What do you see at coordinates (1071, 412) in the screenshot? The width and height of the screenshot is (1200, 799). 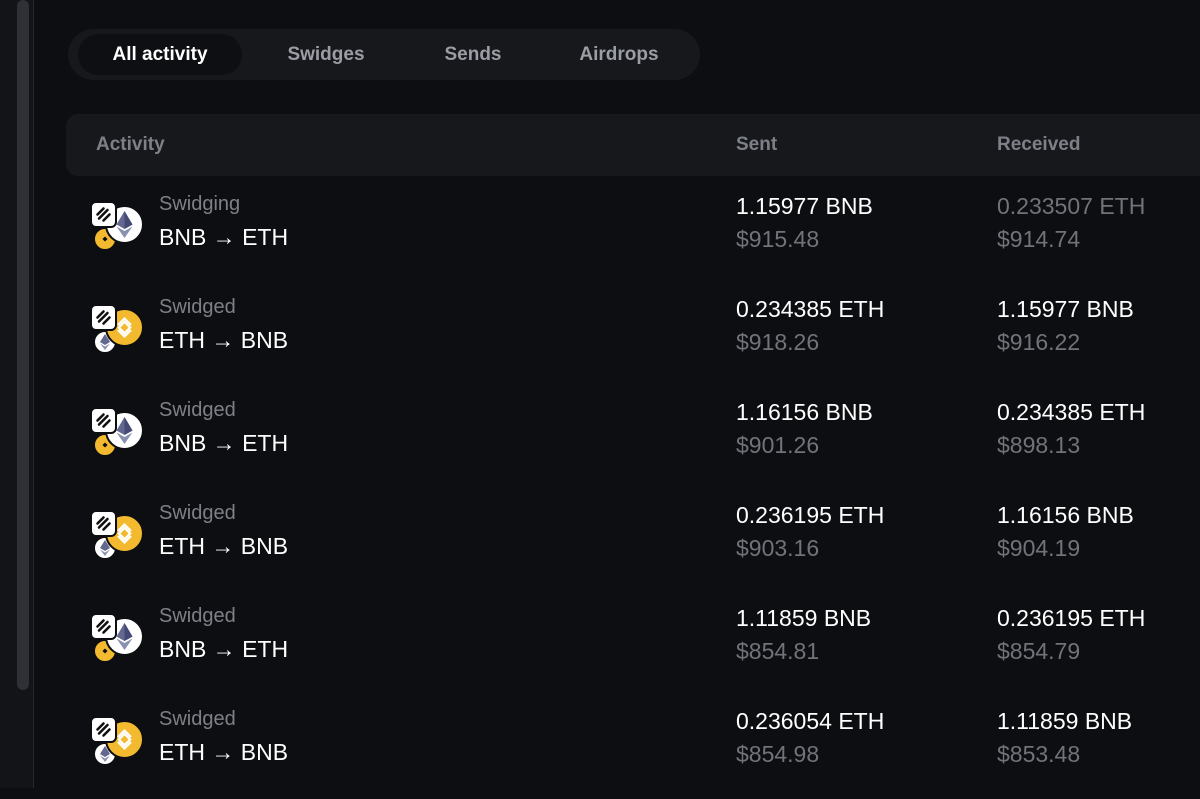 I see `received-amount: 0.234385 ETH` at bounding box center [1071, 412].